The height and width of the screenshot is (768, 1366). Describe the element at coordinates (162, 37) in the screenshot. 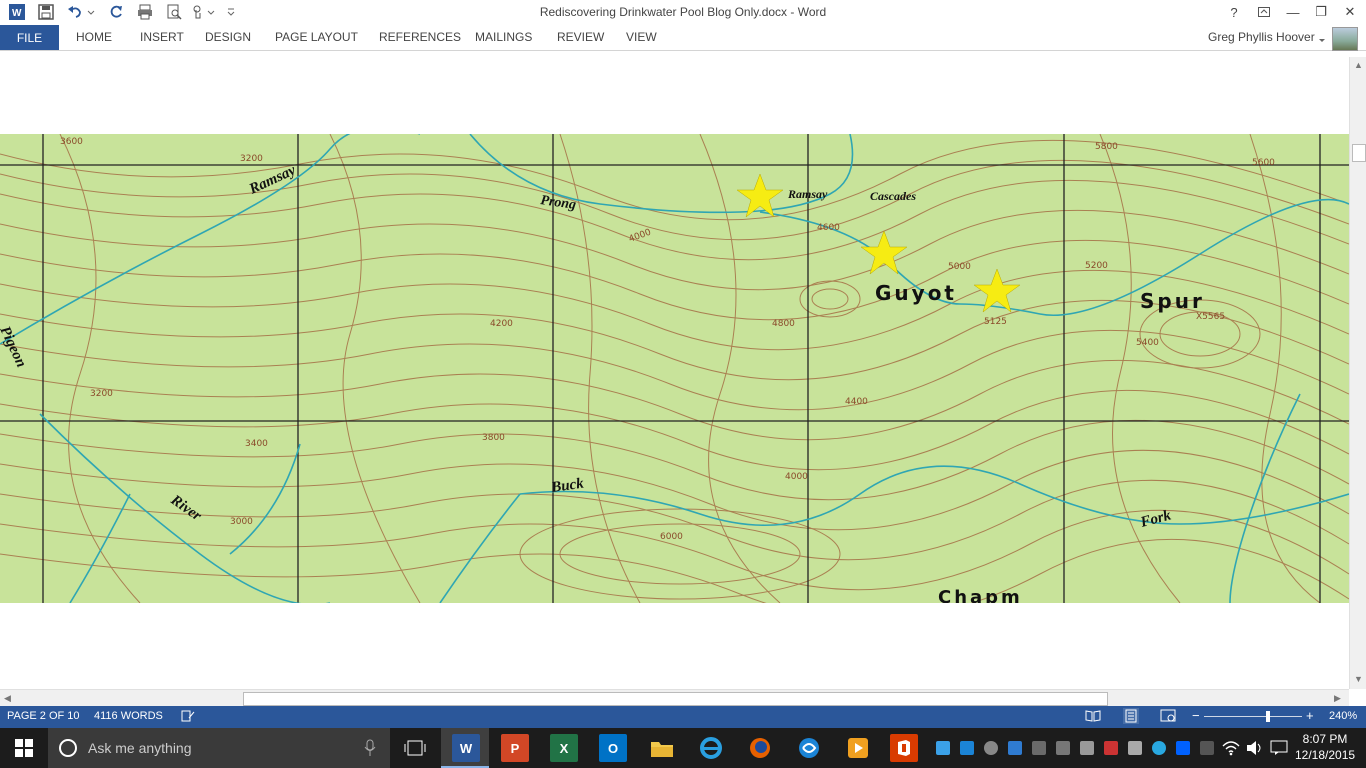

I see `tab-insert: INSERT` at that location.